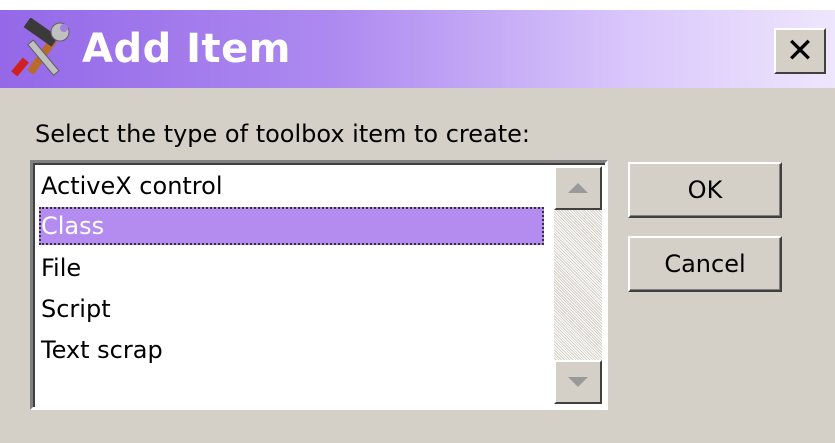 The width and height of the screenshot is (835, 443). What do you see at coordinates (578, 285) in the screenshot?
I see `vertical-scrollbar` at bounding box center [578, 285].